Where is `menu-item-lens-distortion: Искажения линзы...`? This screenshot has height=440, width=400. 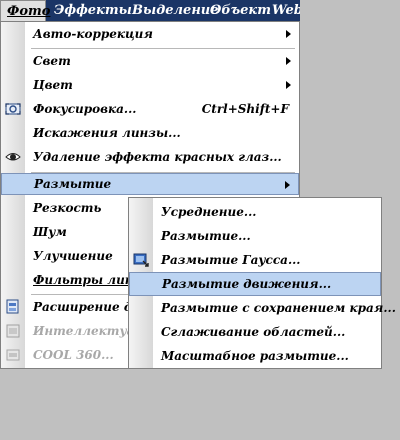
menu-item-lens-distortion: Искажения линзы... is located at coordinates (150, 133).